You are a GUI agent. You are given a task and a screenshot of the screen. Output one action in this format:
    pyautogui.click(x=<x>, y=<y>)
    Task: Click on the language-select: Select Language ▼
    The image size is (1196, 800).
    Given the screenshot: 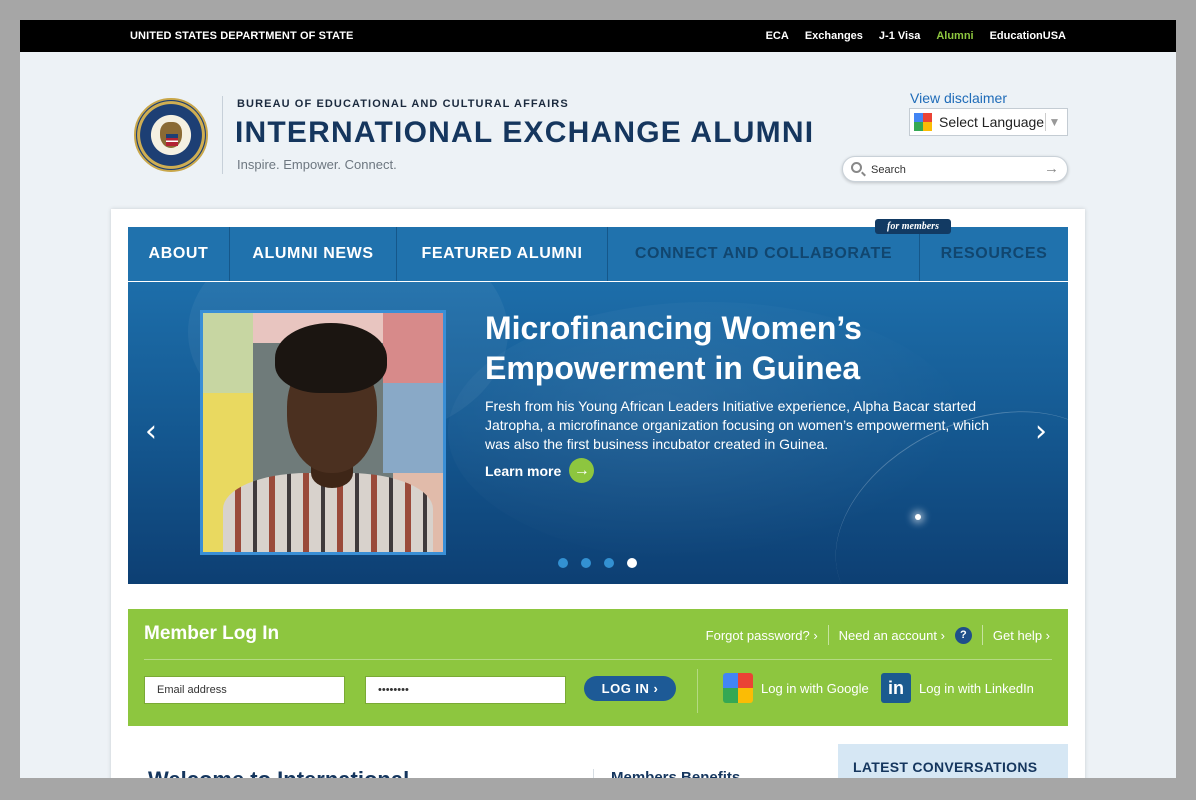 What is the action you would take?
    pyautogui.click(x=988, y=122)
    